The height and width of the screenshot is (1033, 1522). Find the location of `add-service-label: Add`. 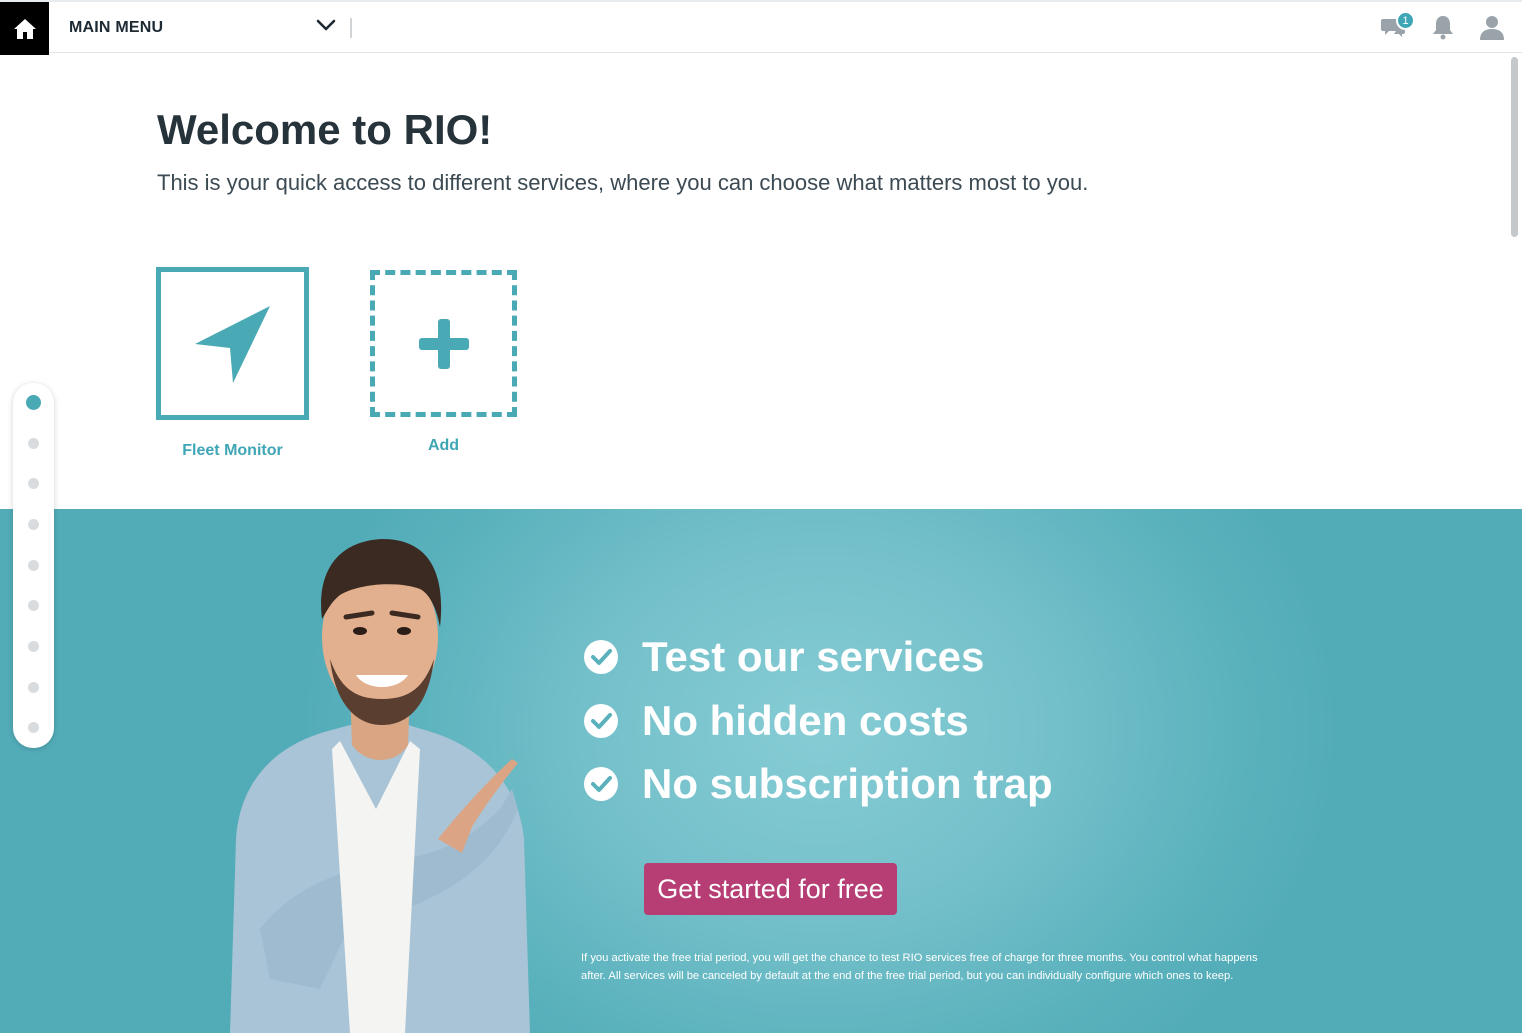

add-service-label: Add is located at coordinates (443, 446).